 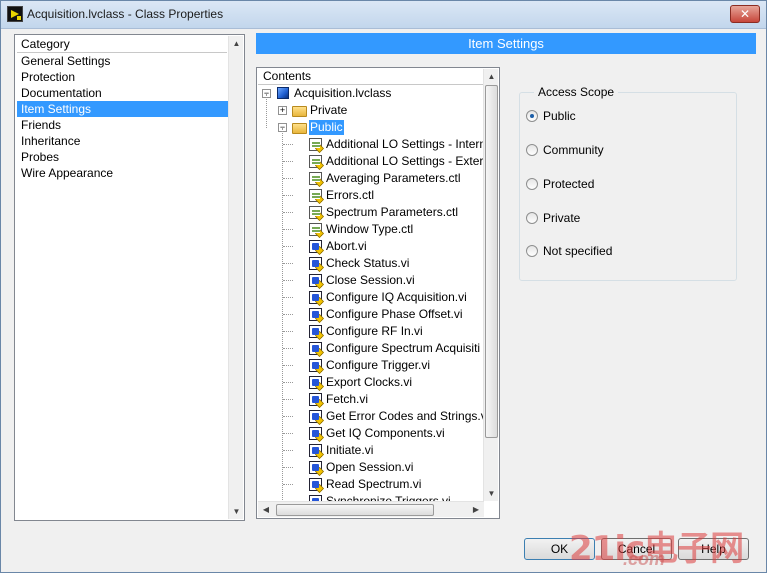 I want to click on tree-item-row: Averaging Parameters.ctl, so click(x=371, y=178).